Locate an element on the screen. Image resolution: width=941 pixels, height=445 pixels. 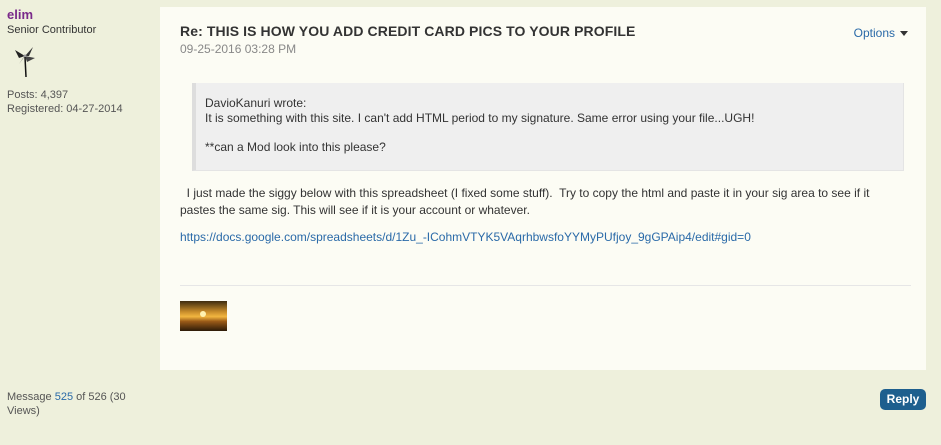
reply-button: Reply is located at coordinates (903, 399).